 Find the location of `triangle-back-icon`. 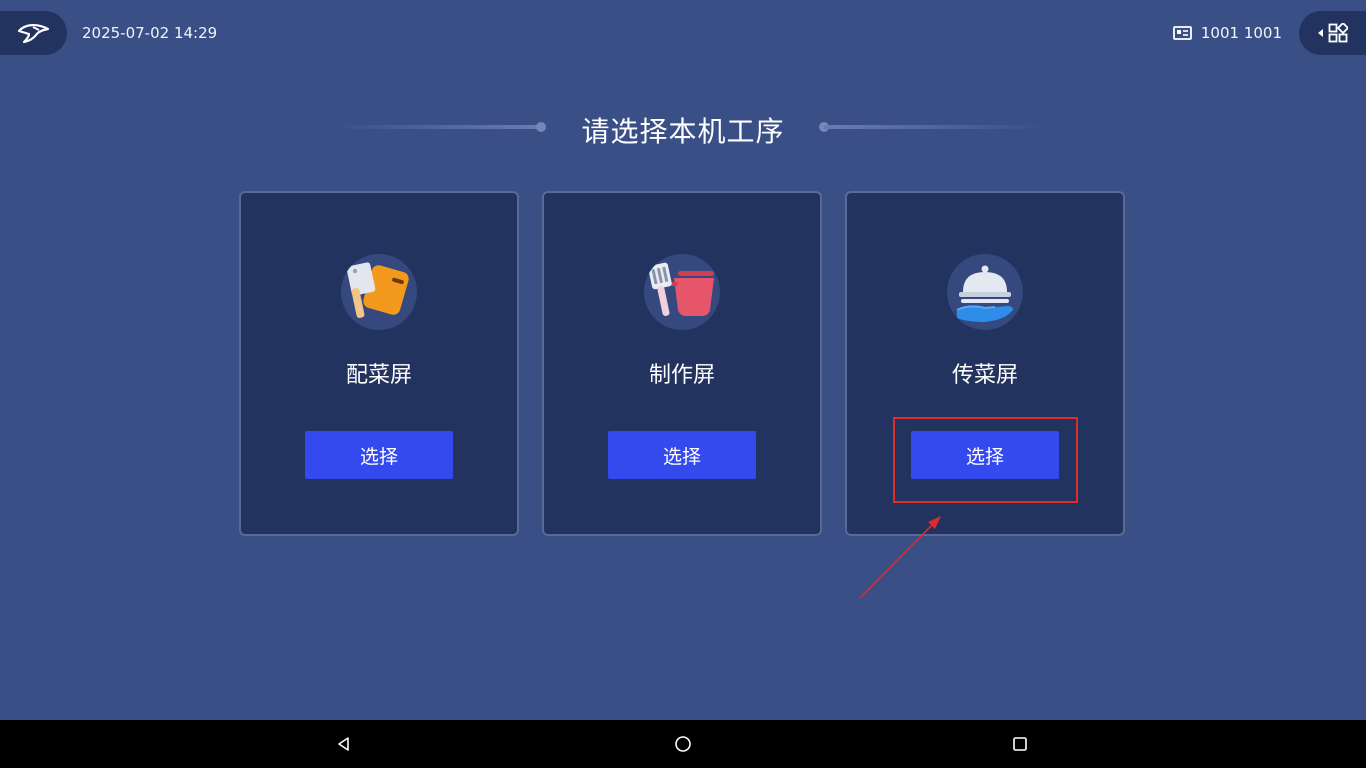

triangle-back-icon is located at coordinates (343, 744).